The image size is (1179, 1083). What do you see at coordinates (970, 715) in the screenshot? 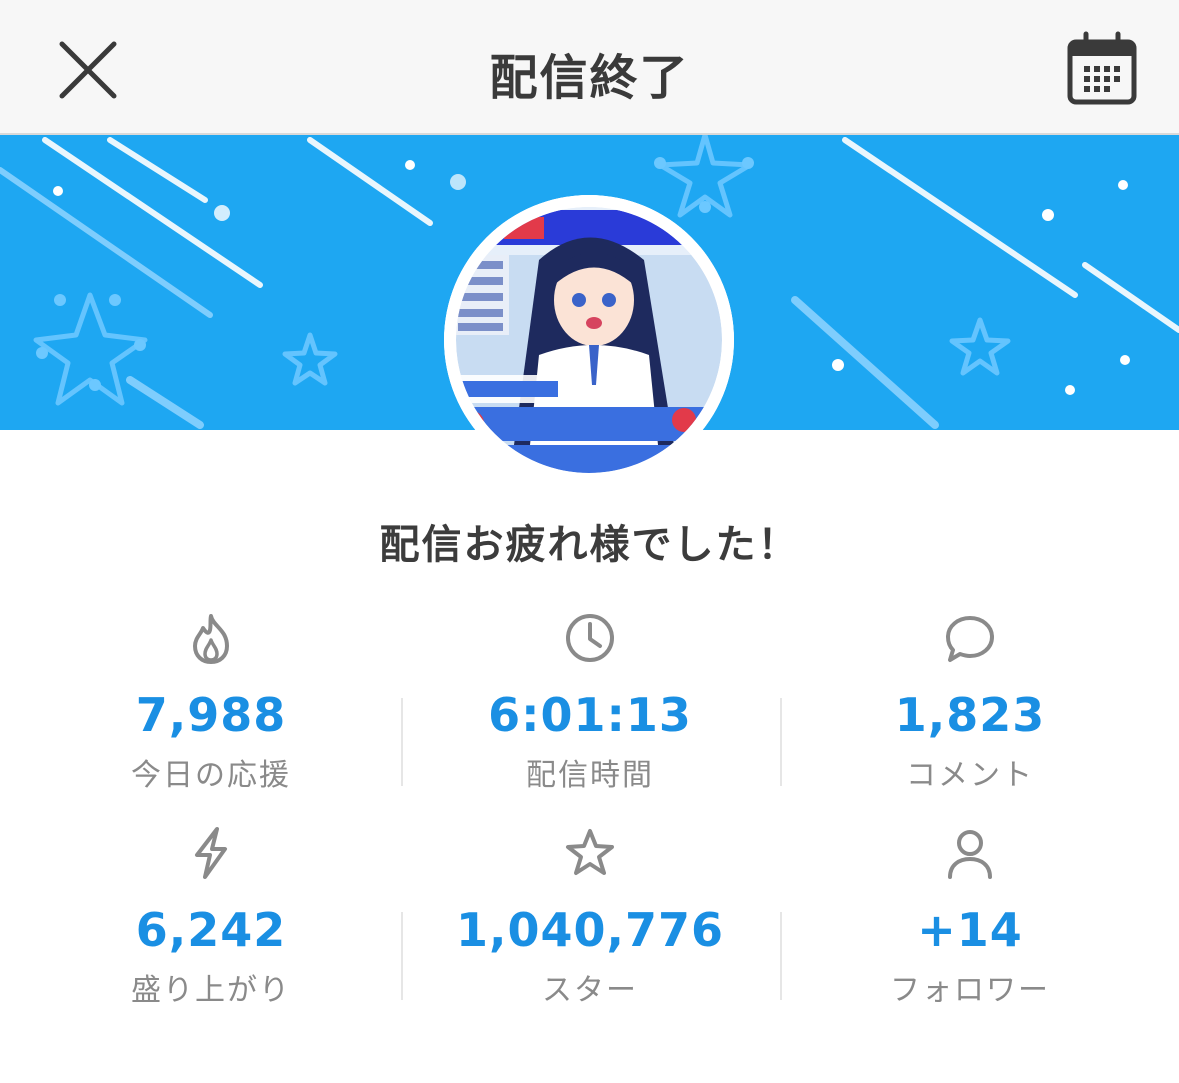
I see `stat-value: 1,823` at bounding box center [970, 715].